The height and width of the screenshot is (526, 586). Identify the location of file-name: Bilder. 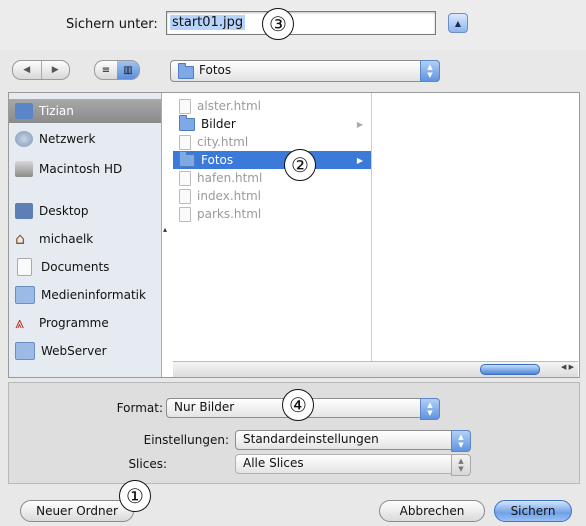
(218, 124).